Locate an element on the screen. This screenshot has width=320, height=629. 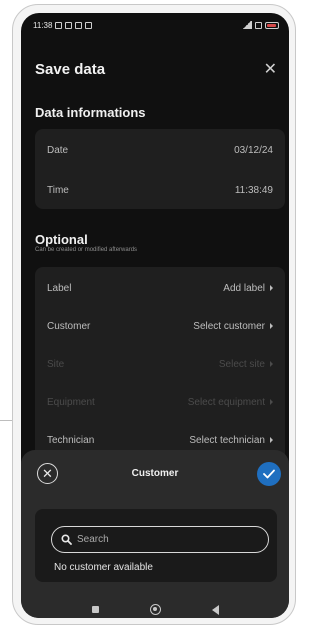
select-technician-text: Select technician is located at coordinates (227, 440).